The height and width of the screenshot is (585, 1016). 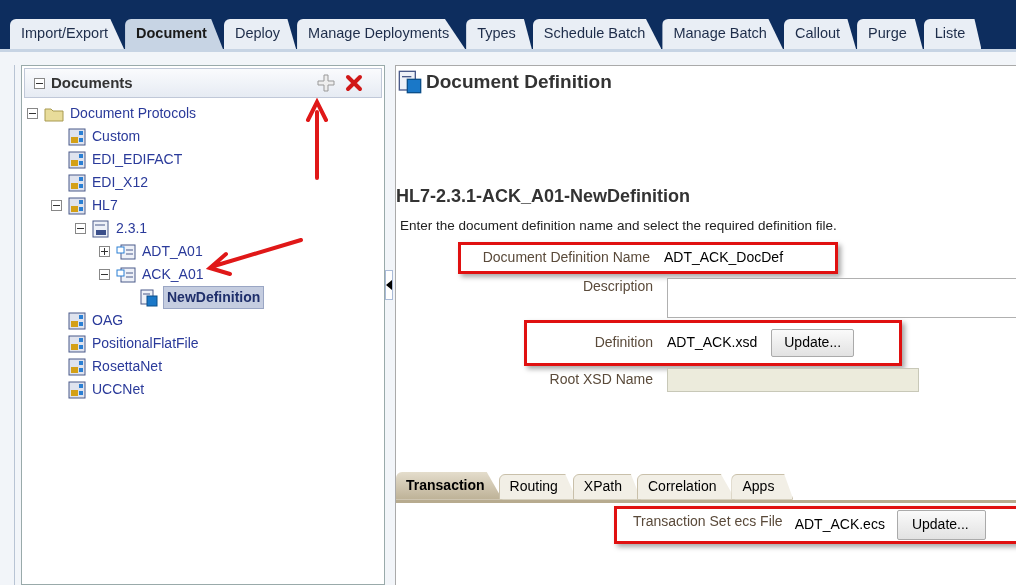 What do you see at coordinates (952, 34) in the screenshot?
I see `main-tab: Liste` at bounding box center [952, 34].